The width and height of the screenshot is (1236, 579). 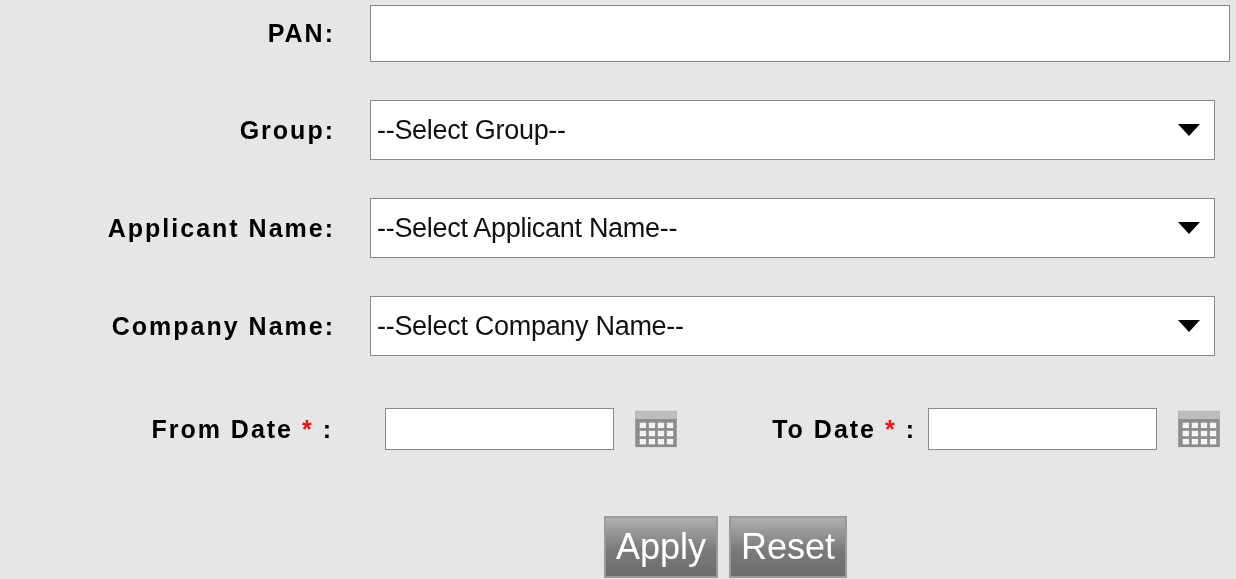 What do you see at coordinates (792, 228) in the screenshot?
I see `dropdown: --Select Applicant Name--` at bounding box center [792, 228].